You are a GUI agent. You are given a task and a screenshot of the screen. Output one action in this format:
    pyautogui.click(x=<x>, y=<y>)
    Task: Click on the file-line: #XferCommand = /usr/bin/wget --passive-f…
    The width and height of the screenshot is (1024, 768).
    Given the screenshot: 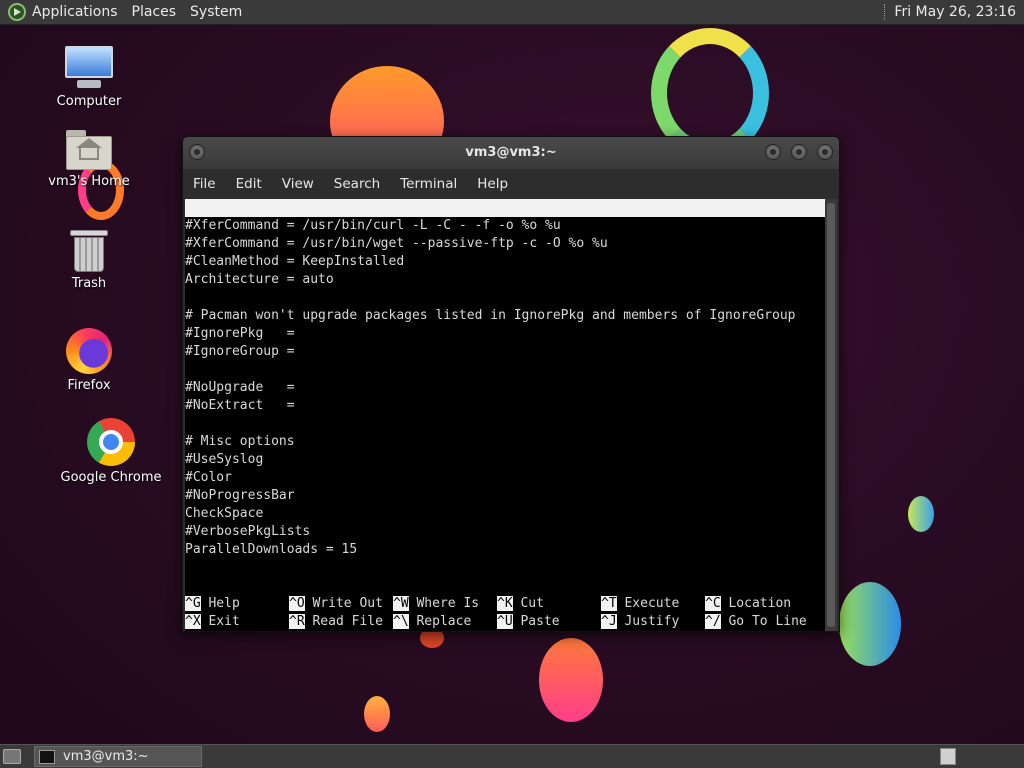 What is the action you would take?
    pyautogui.click(x=396, y=243)
    